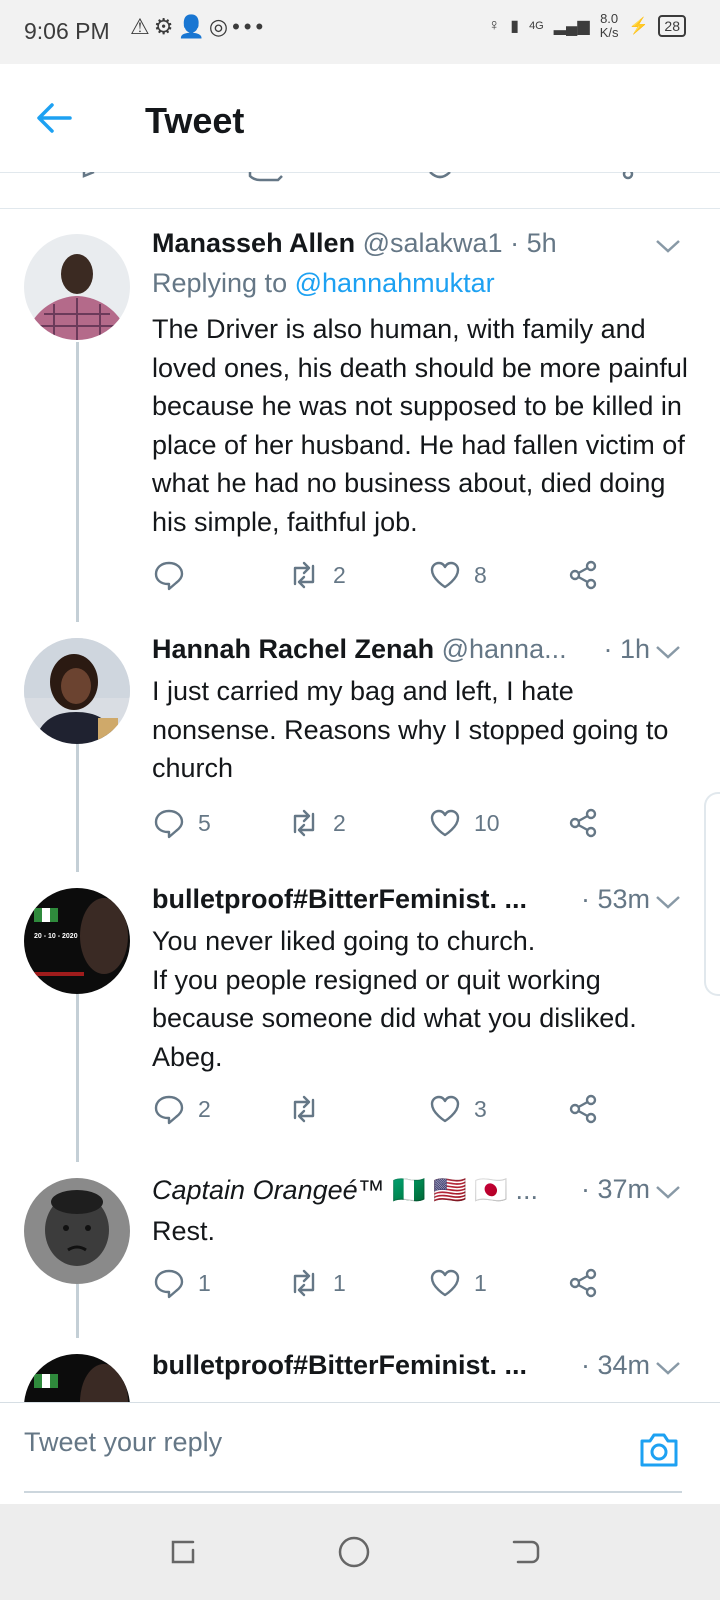  What do you see at coordinates (464, 823) in the screenshot?
I see `like-button: 10` at bounding box center [464, 823].